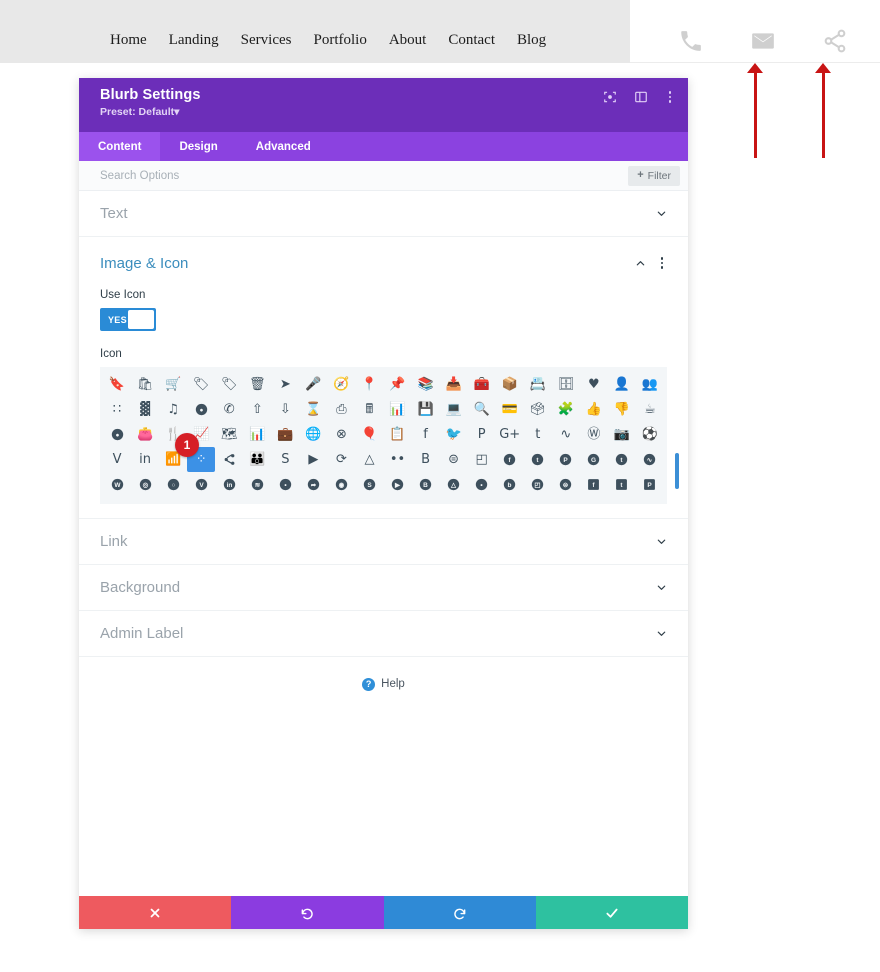 The width and height of the screenshot is (880, 972). What do you see at coordinates (426, 409) in the screenshot?
I see `floppy-disk-icon: 💾` at bounding box center [426, 409].